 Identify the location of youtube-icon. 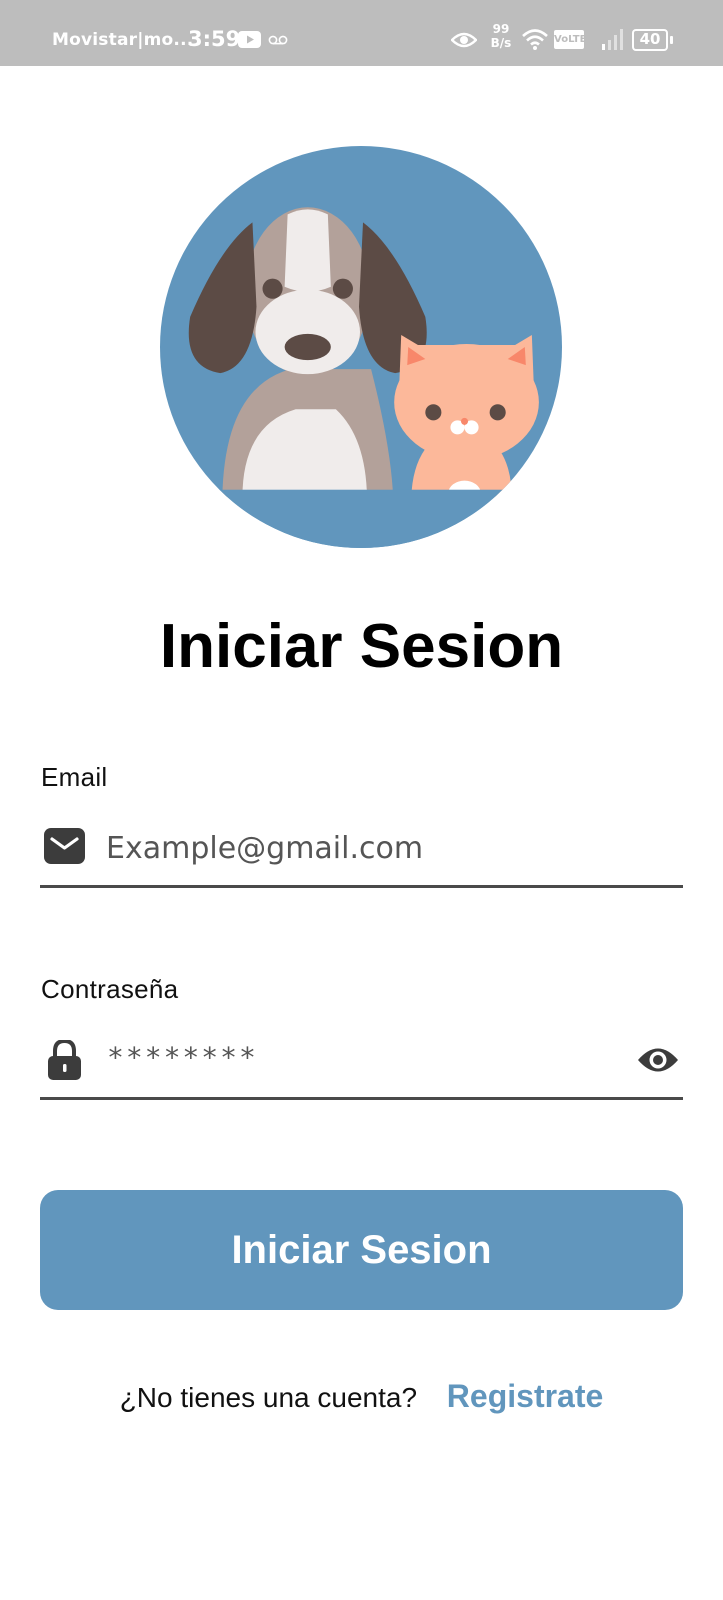
(249, 39).